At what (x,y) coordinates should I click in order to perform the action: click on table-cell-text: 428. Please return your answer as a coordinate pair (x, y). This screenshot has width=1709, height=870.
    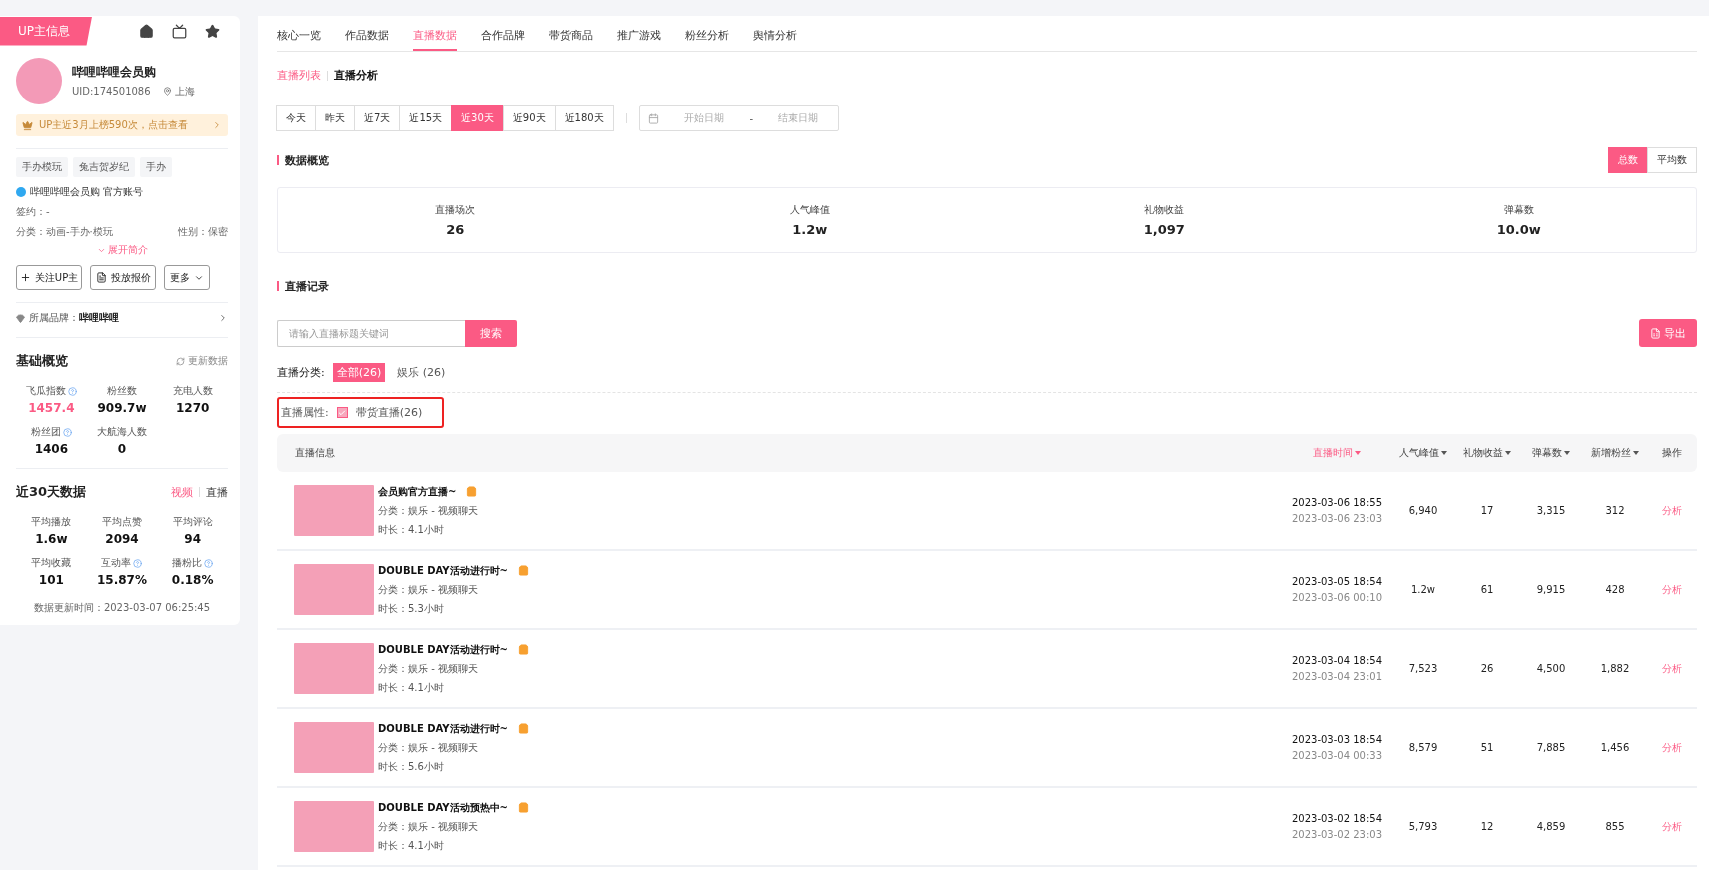
    Looking at the image, I should click on (1615, 589).